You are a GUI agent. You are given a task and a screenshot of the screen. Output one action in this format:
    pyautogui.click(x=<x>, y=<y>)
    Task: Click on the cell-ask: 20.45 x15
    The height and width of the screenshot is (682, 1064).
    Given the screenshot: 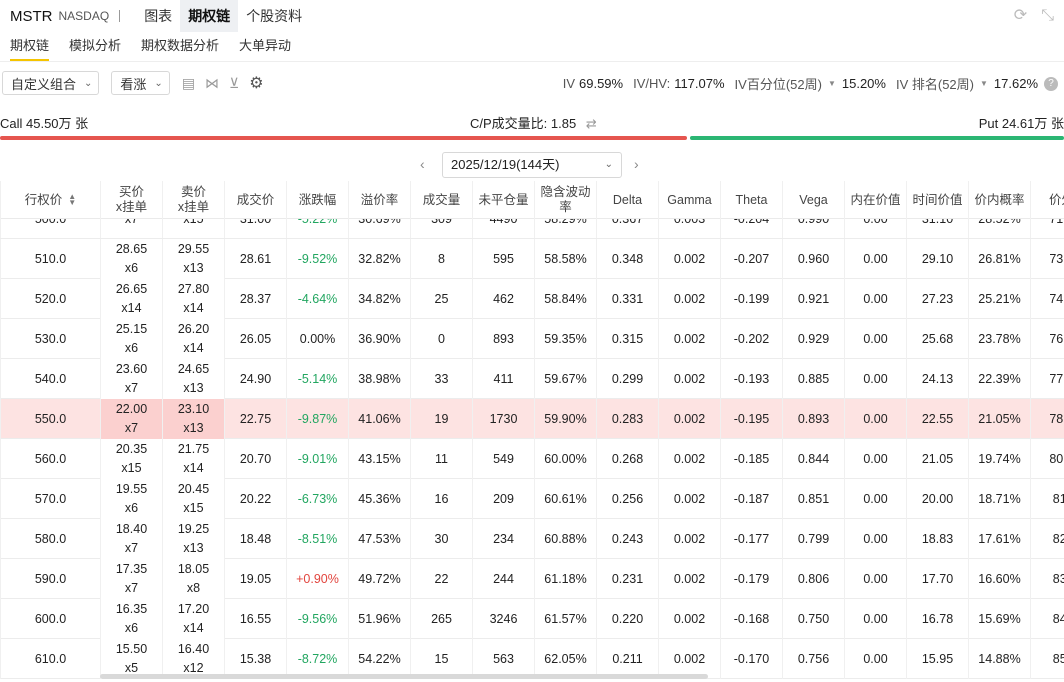 What is the action you would take?
    pyautogui.click(x=193, y=499)
    